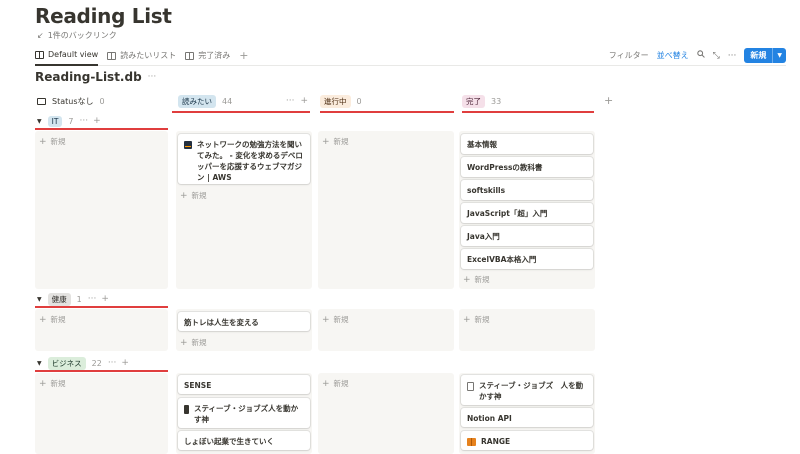  I want to click on group-header-health: ▼ 健康 1 ··· +, so click(73, 299).